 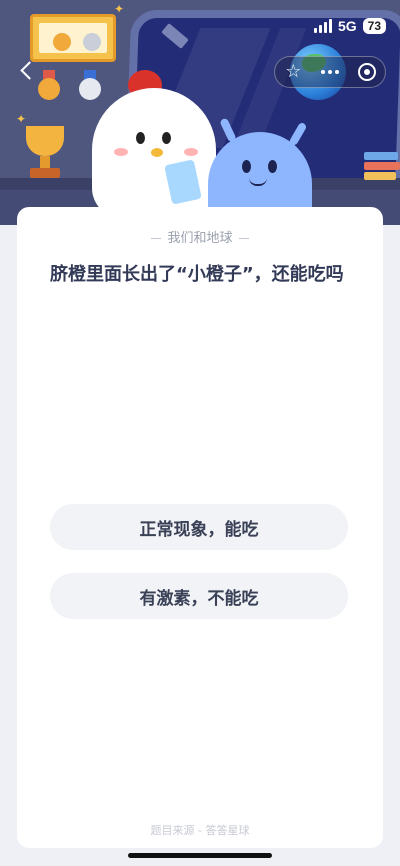 I want to click on home-indicator, so click(x=200, y=855).